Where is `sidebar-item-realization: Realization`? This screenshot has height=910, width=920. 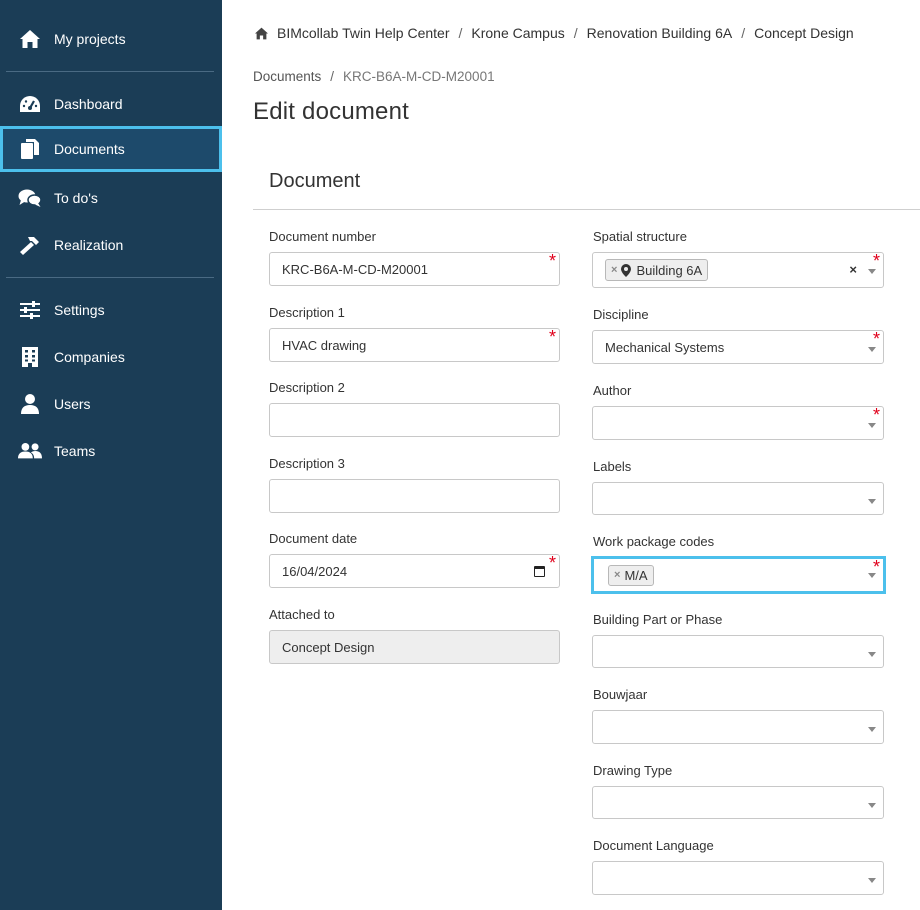 sidebar-item-realization: Realization is located at coordinates (111, 245).